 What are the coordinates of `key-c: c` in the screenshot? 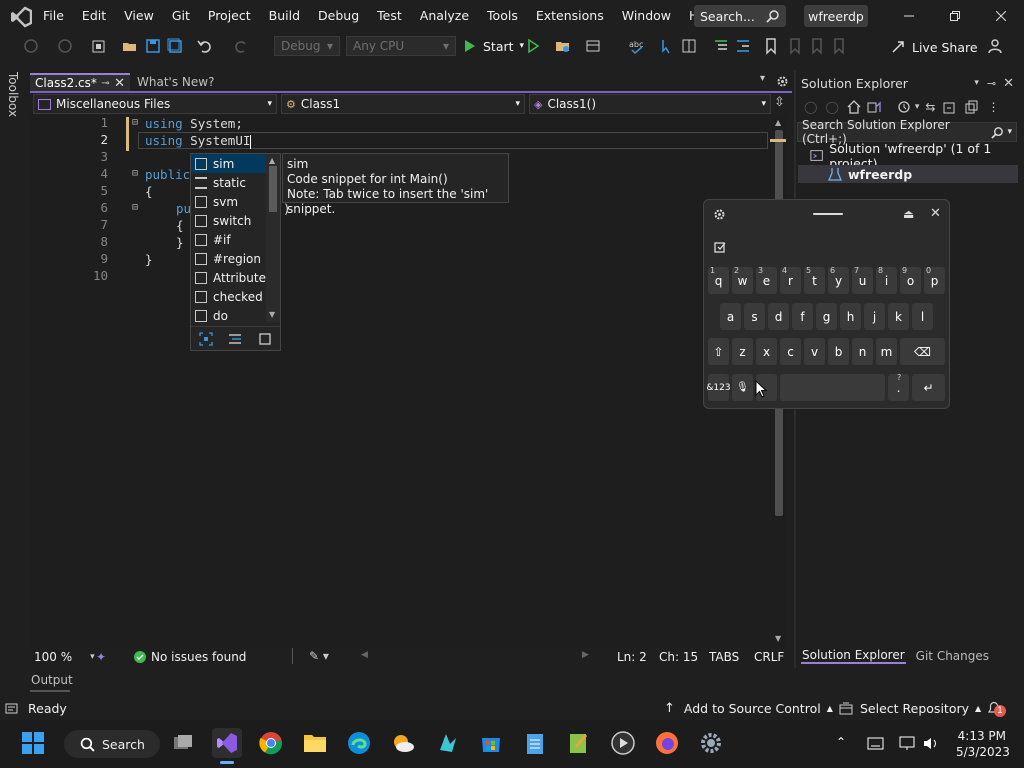 It's located at (790, 351).